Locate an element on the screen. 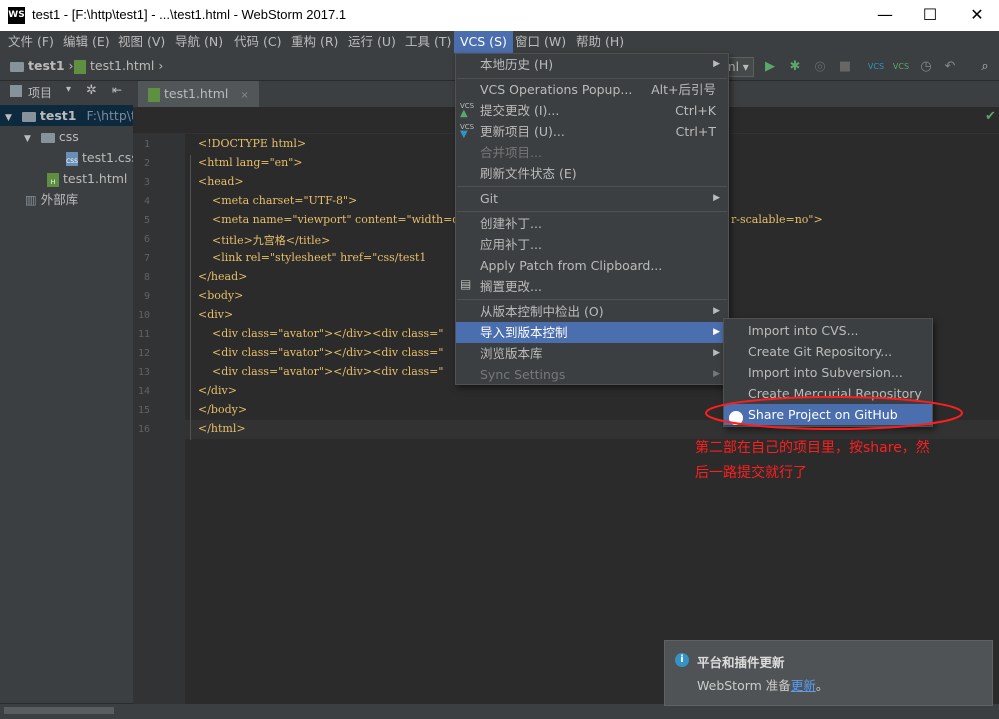 The image size is (999, 719). code-line: </html> is located at coordinates (222, 428).